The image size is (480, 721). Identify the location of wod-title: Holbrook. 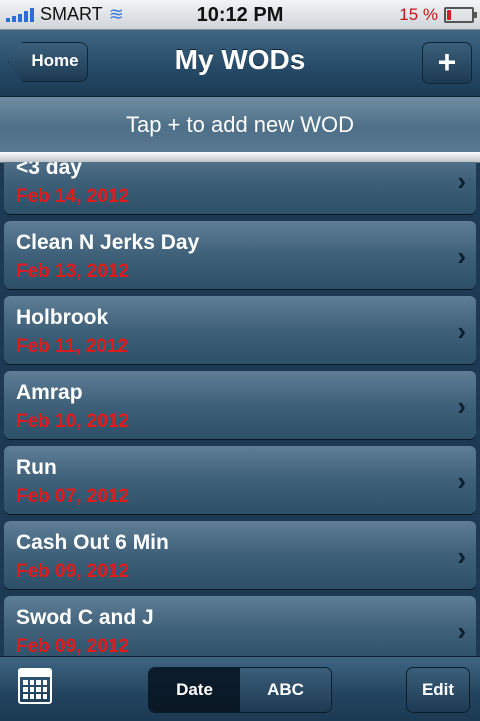
(62, 317).